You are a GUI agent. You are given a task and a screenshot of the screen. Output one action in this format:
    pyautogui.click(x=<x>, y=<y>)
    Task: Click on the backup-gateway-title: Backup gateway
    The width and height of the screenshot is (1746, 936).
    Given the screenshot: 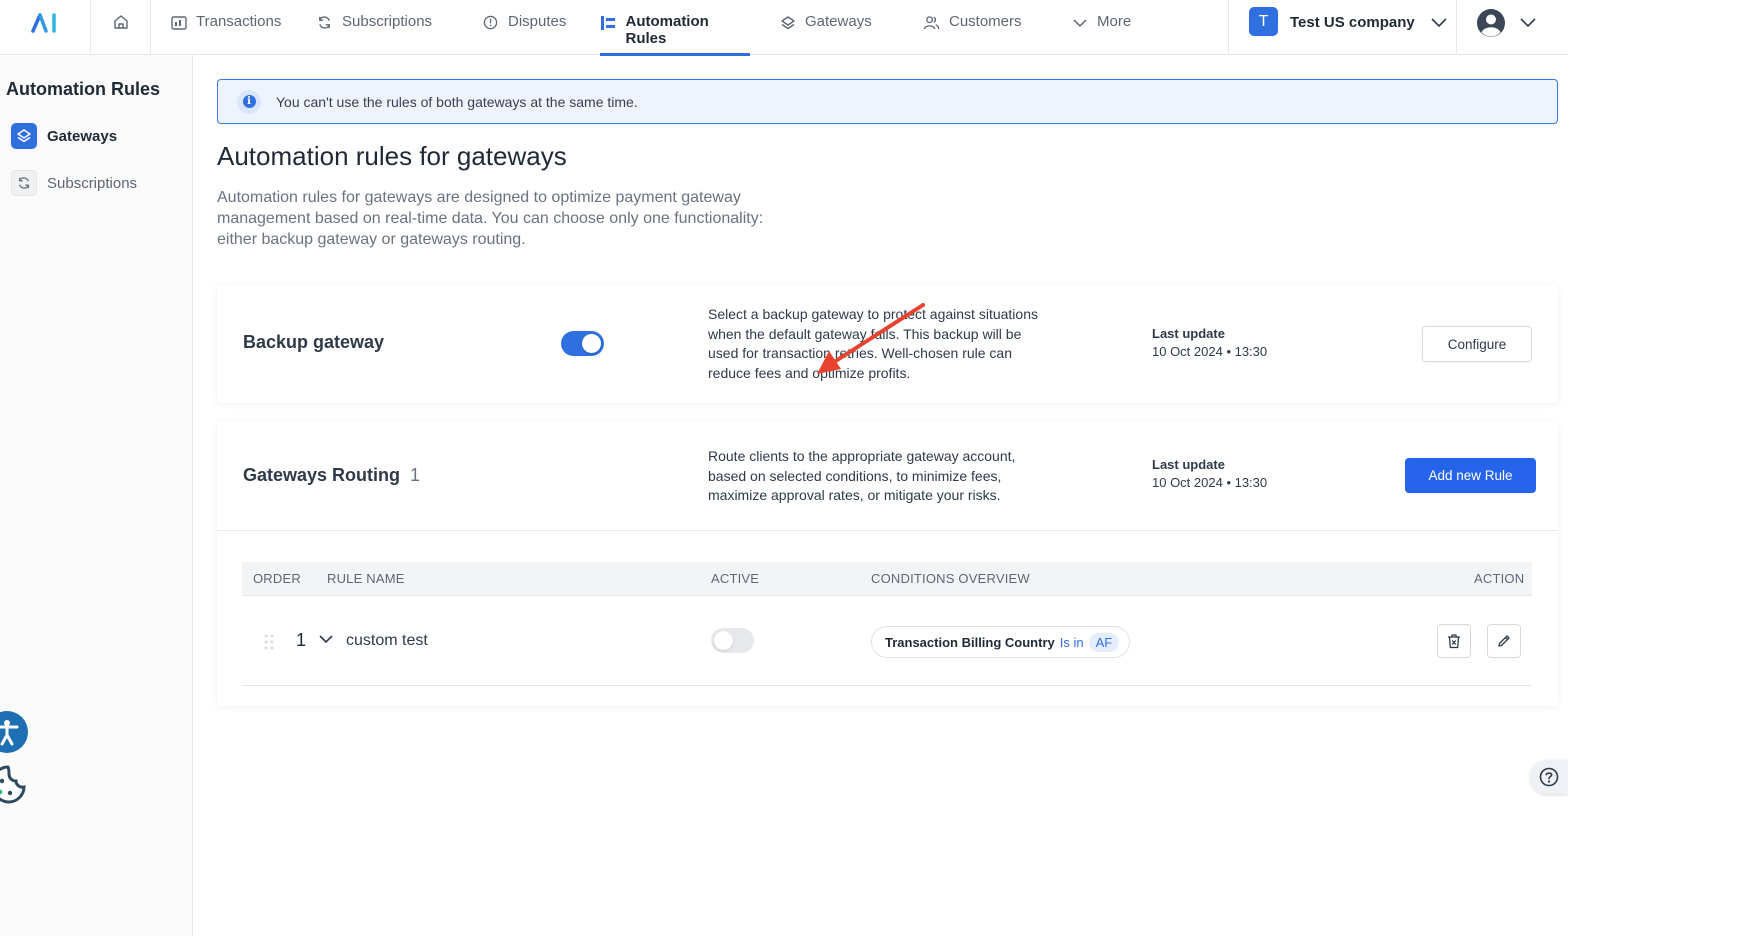 What is the action you would take?
    pyautogui.click(x=314, y=342)
    